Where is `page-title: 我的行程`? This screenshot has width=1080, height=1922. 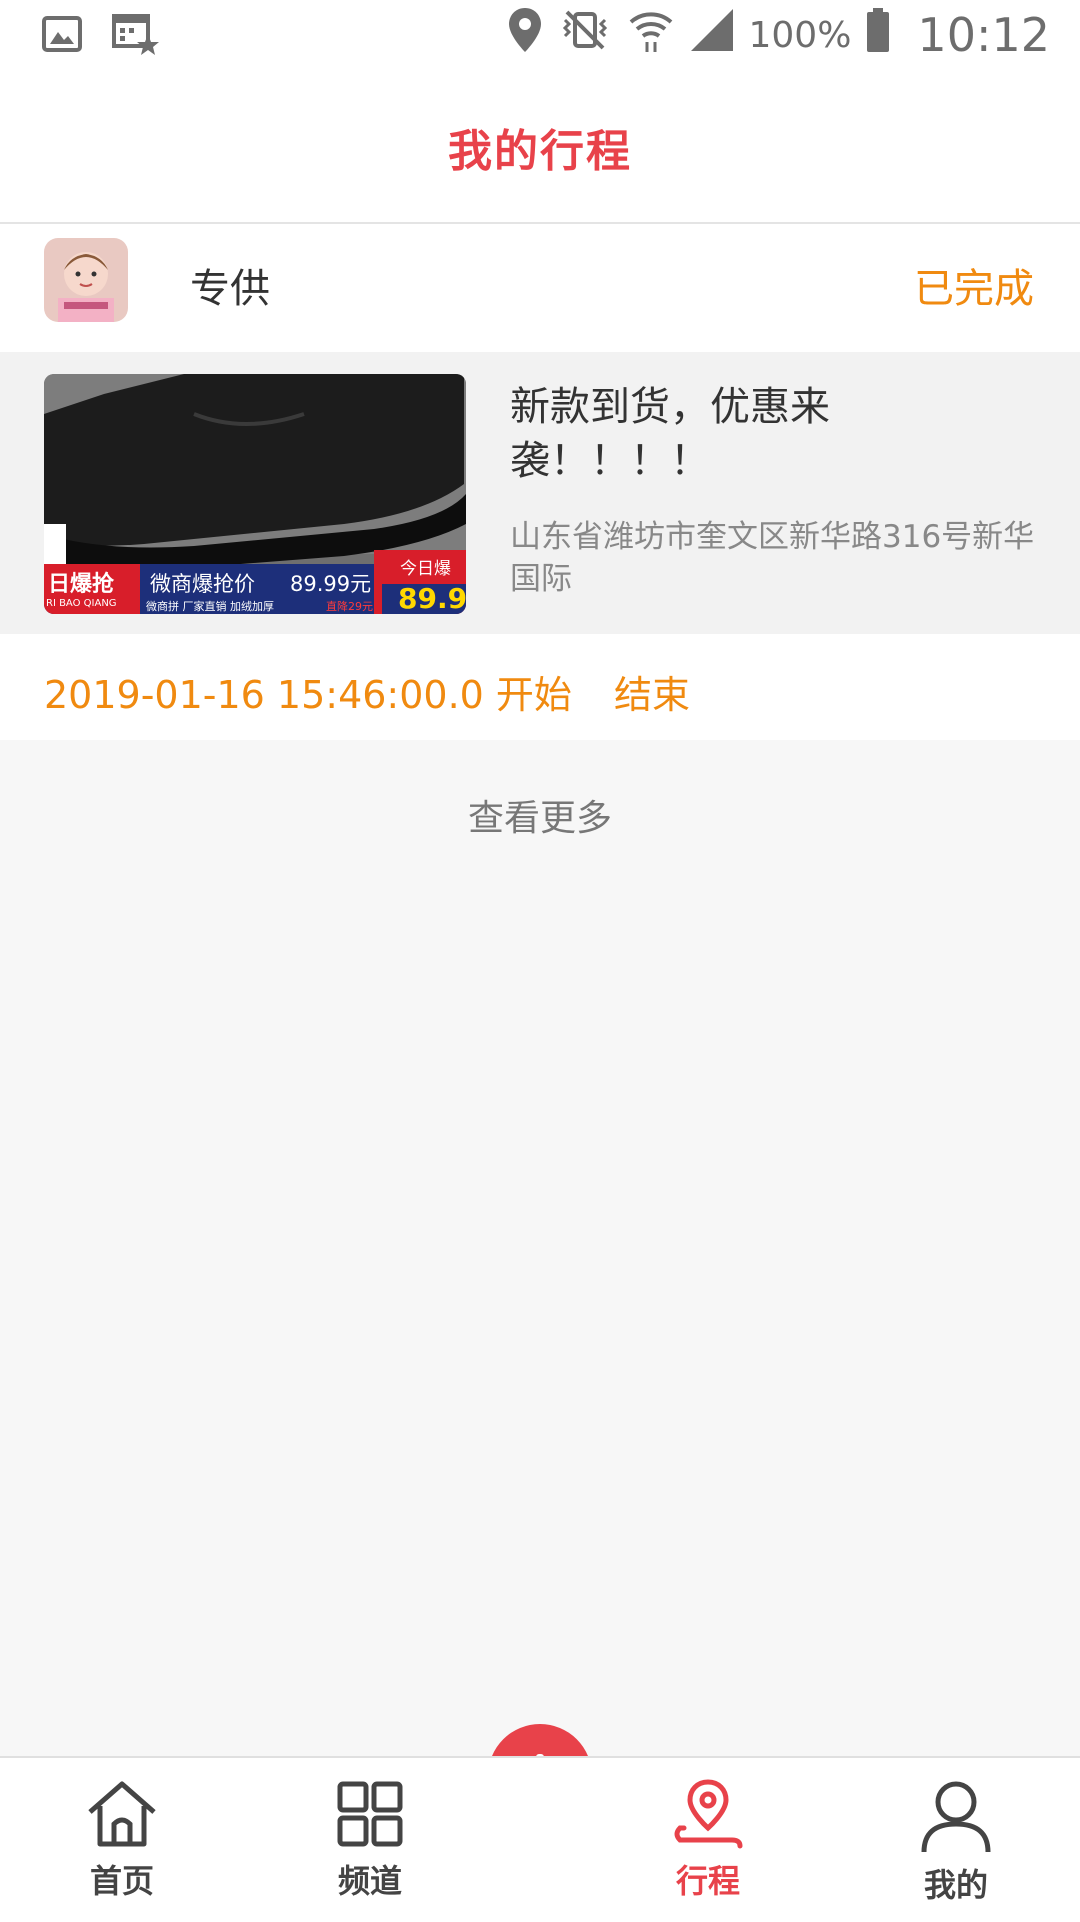
page-title: 我的行程 is located at coordinates (540, 151).